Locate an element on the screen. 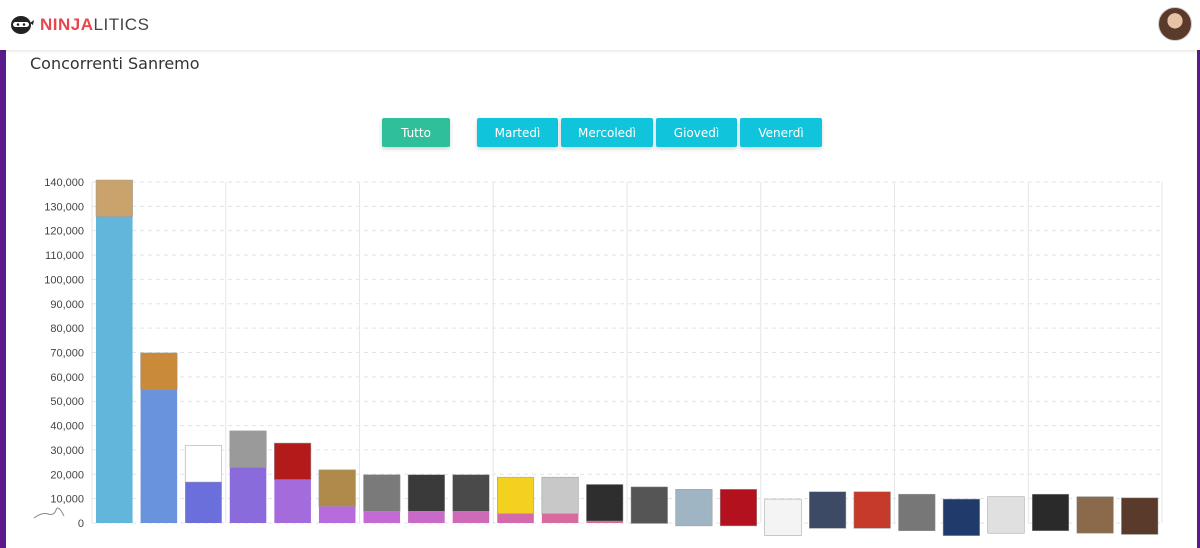 The height and width of the screenshot is (548, 1200). y-tick-label: 30,000 is located at coordinates (67, 451).